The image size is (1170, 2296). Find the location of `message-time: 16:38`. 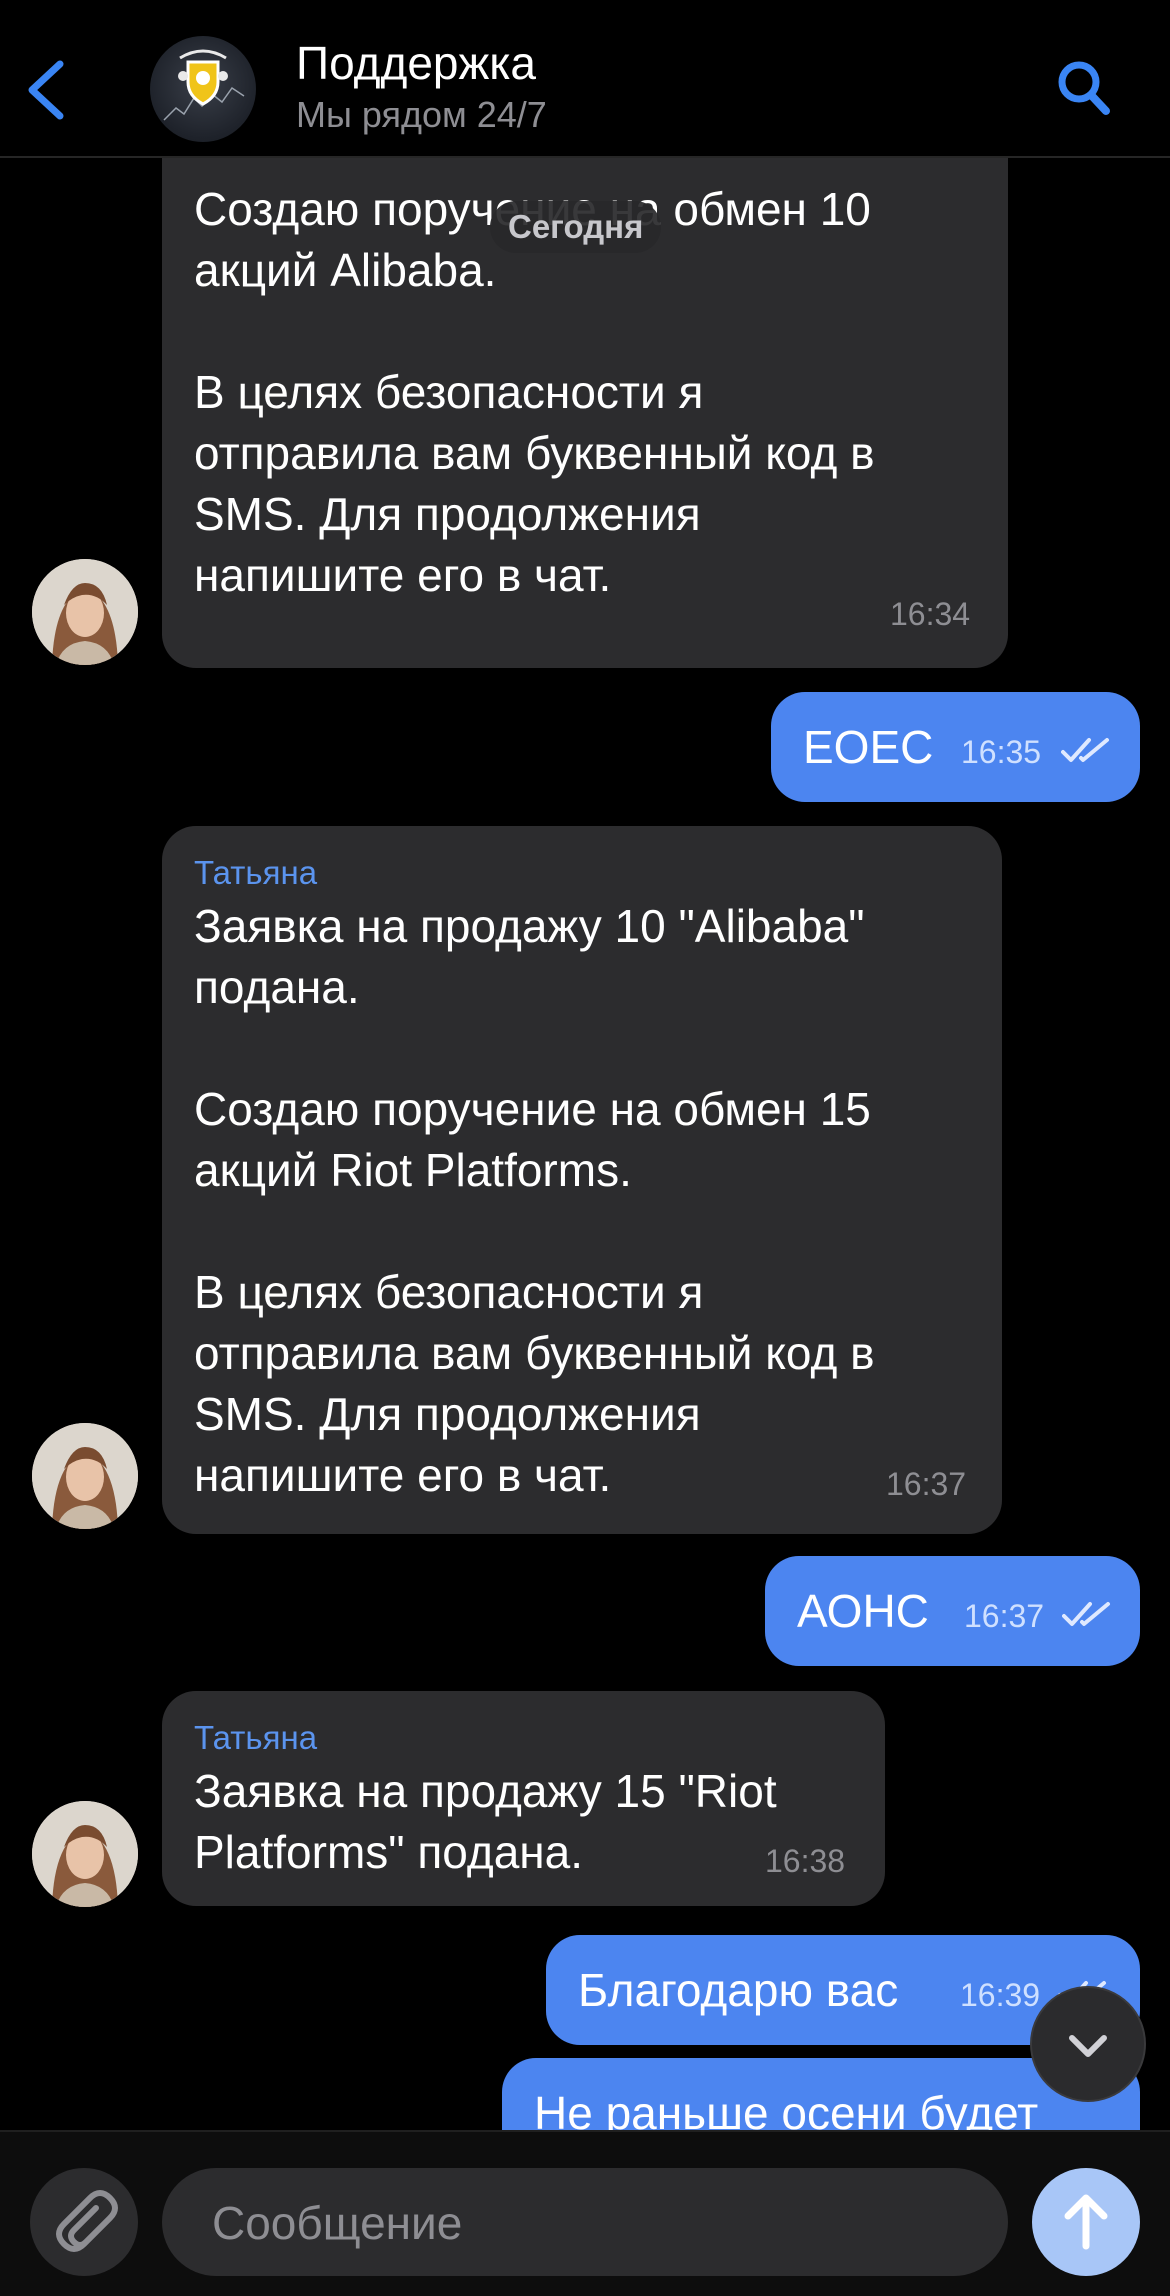

message-time: 16:38 is located at coordinates (805, 1861).